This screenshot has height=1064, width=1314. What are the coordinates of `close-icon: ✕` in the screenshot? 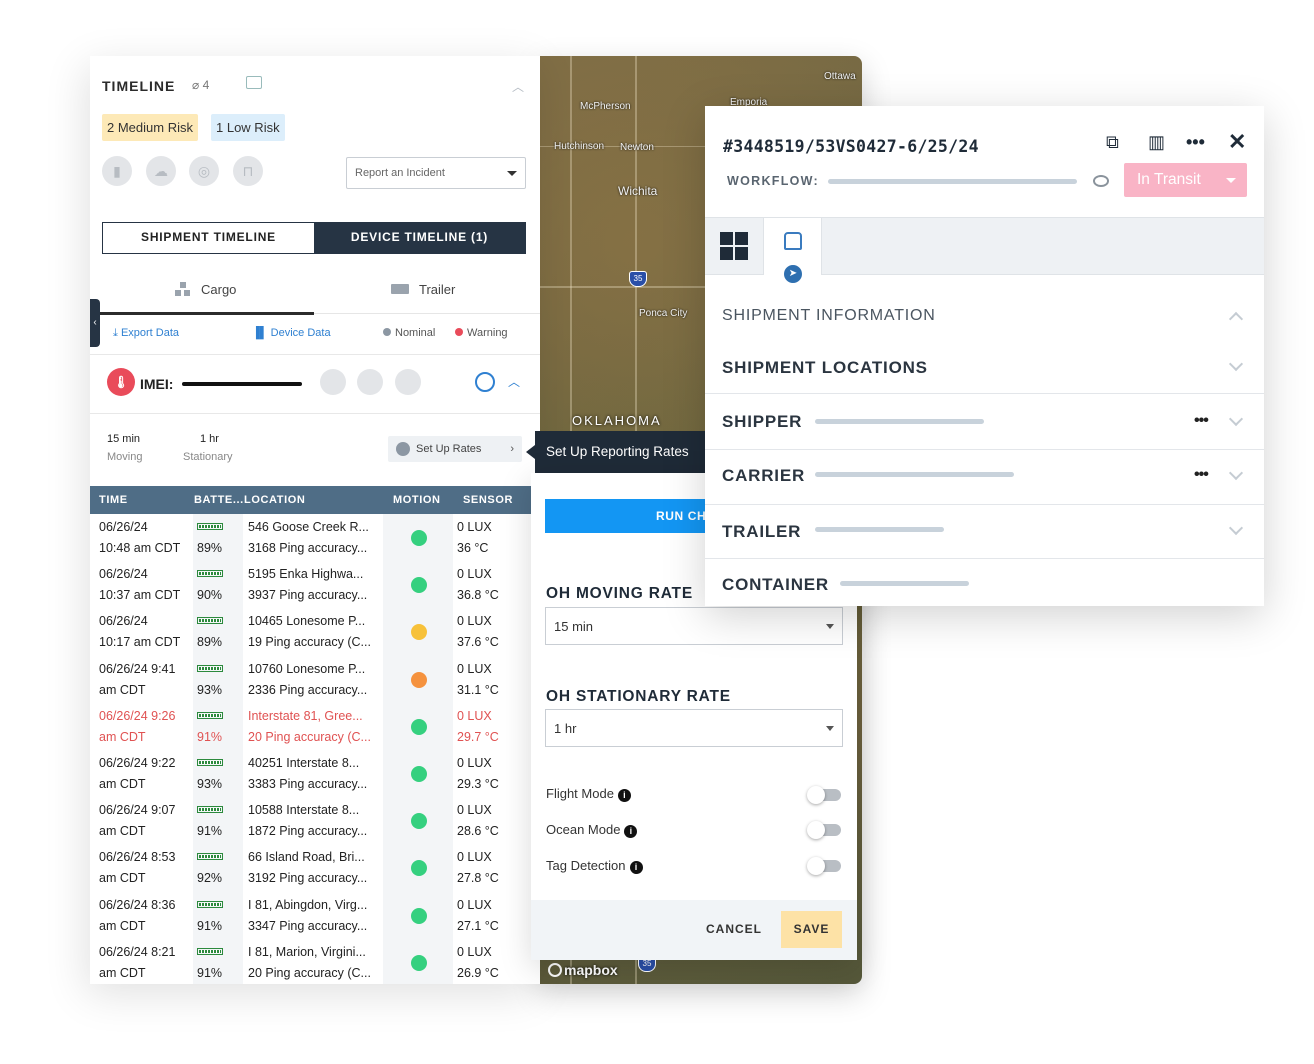 It's located at (1237, 142).